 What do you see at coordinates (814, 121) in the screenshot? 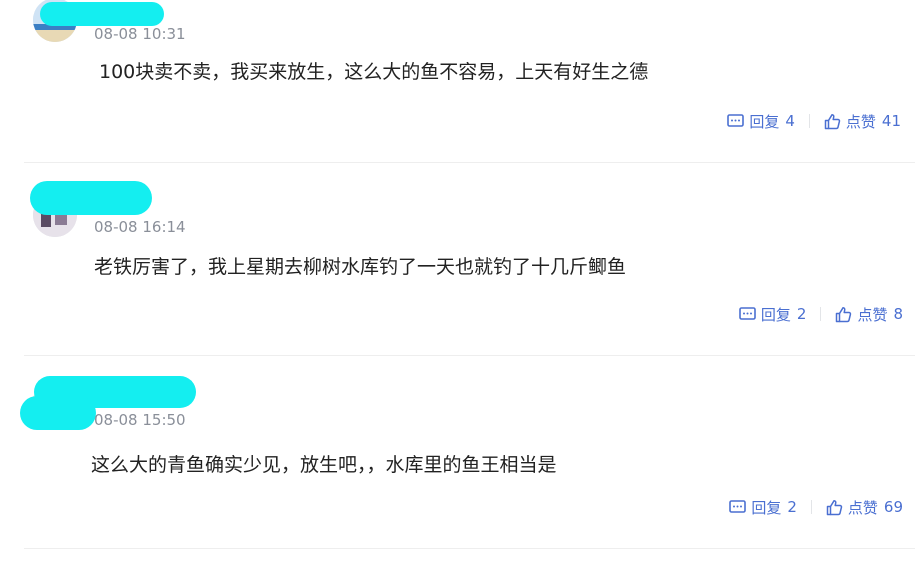
I see `comment-actions: 回复 4 点赞 41` at bounding box center [814, 121].